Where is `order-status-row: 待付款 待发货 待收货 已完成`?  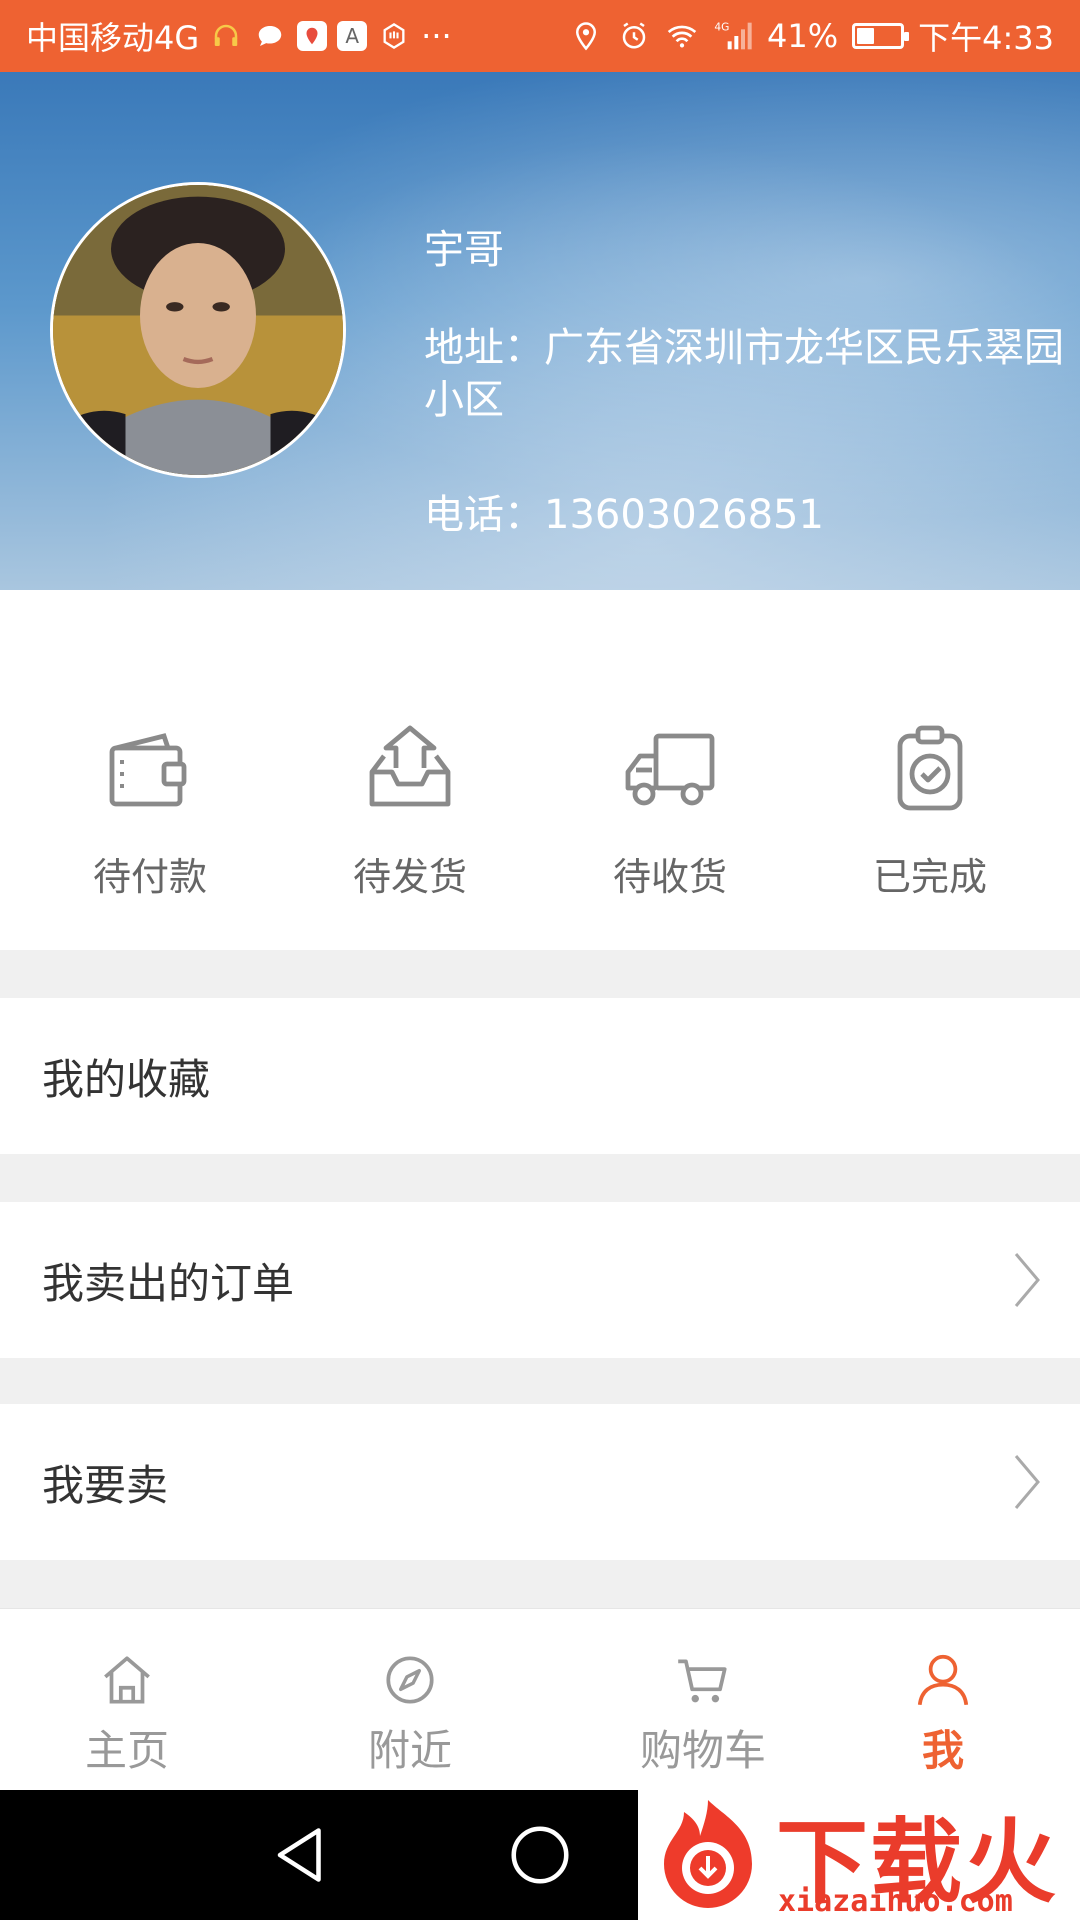 order-status-row: 待付款 待发货 待收货 已完成 is located at coordinates (540, 825).